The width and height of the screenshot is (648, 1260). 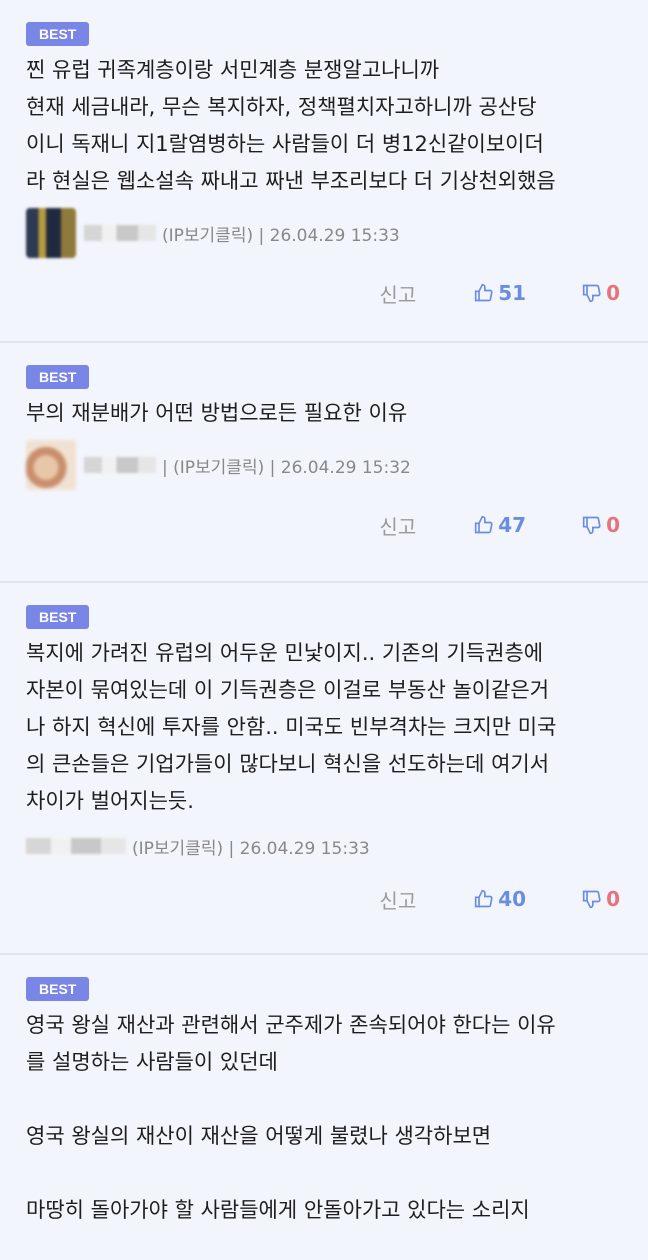 What do you see at coordinates (152, 1062) in the screenshot?
I see `comment-line: 를 설명하는 사람들이 있던데` at bounding box center [152, 1062].